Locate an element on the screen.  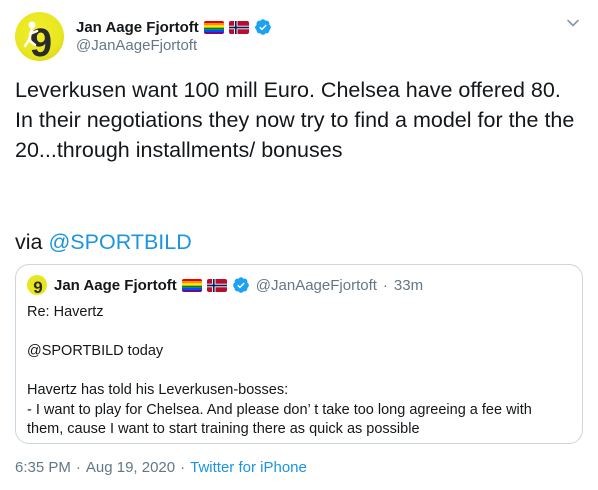
via-label: via is located at coordinates (29, 242).